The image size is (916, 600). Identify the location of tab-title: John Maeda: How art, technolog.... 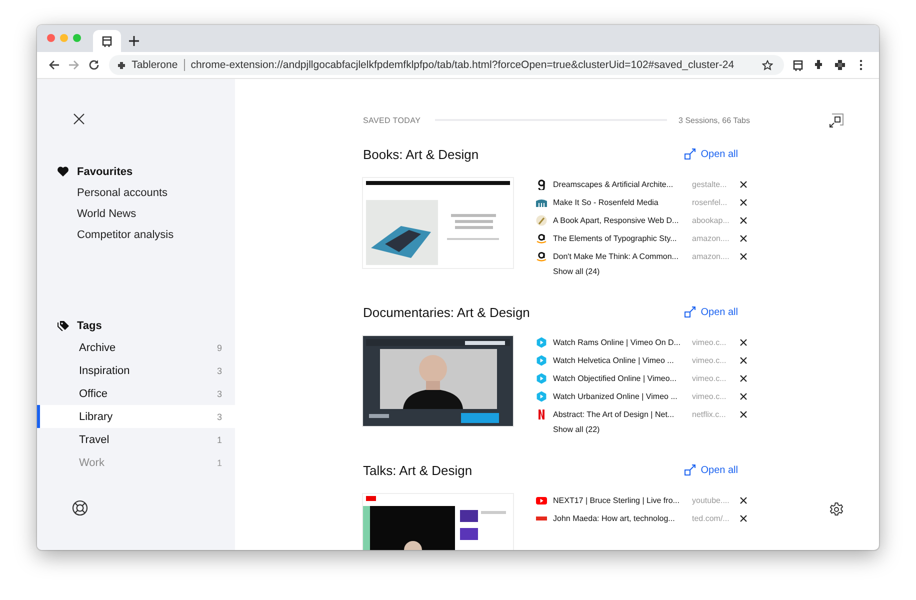
(622, 518).